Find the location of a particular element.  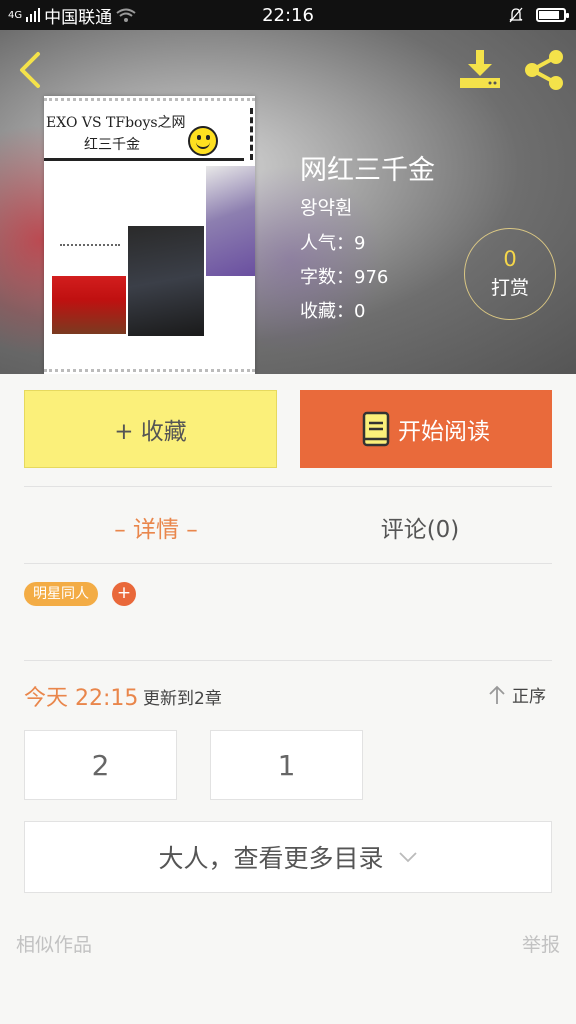

arrow-up-icon is located at coordinates (497, 694).